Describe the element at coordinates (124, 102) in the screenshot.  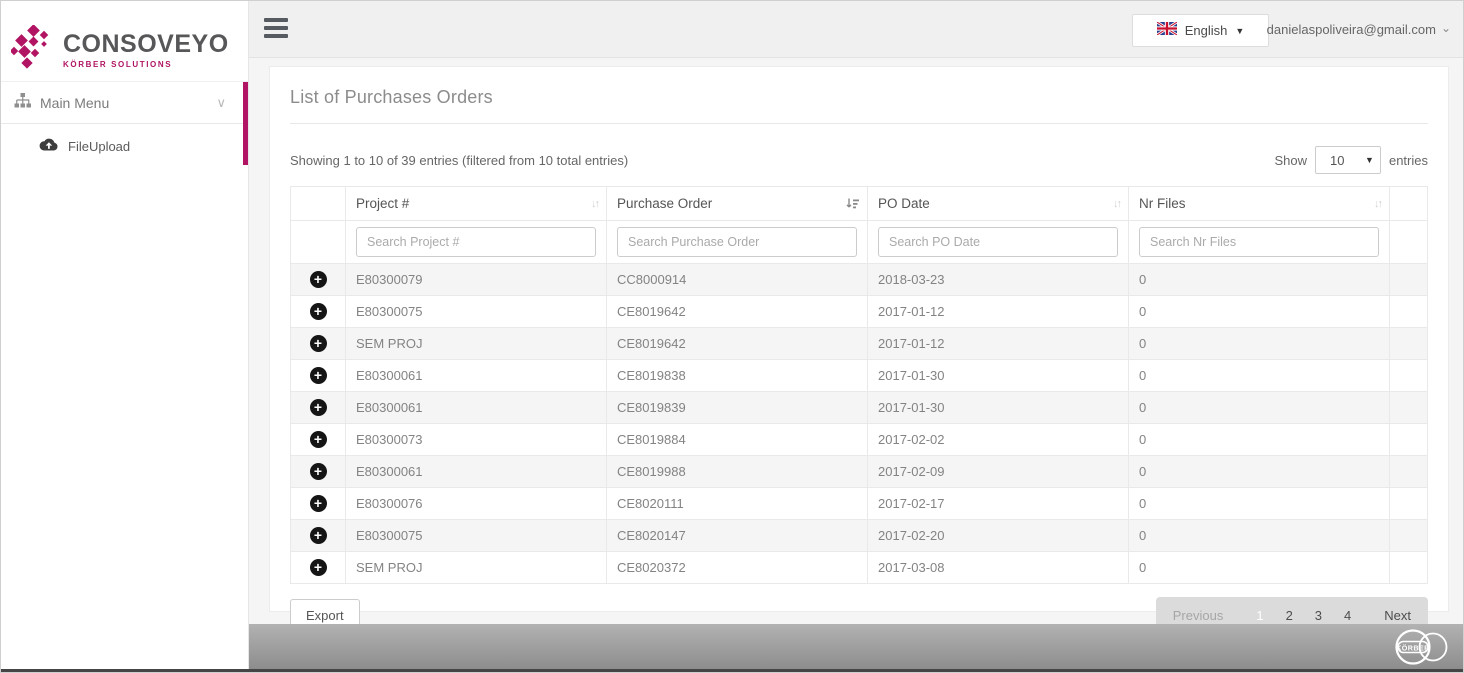
I see `sidebar-item-main-menu: Main Menu ∨` at that location.